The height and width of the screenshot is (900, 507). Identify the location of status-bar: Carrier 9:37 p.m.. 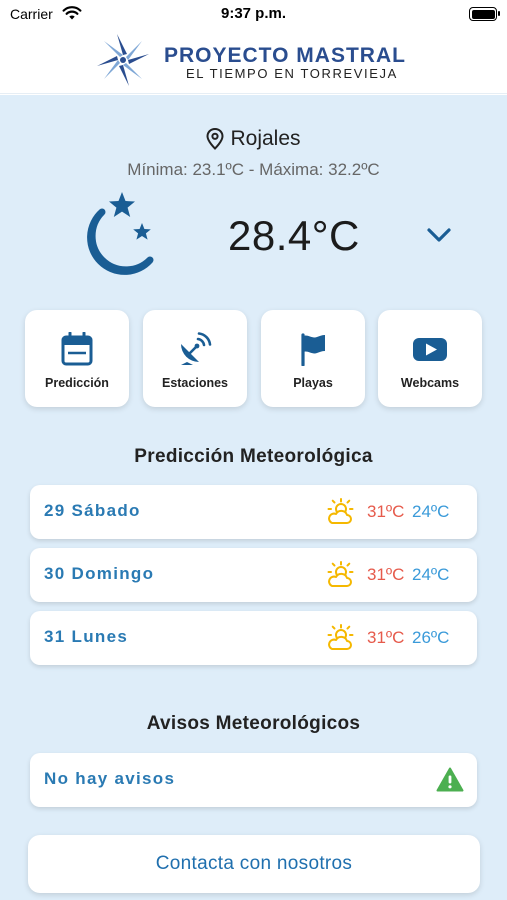
(253, 15).